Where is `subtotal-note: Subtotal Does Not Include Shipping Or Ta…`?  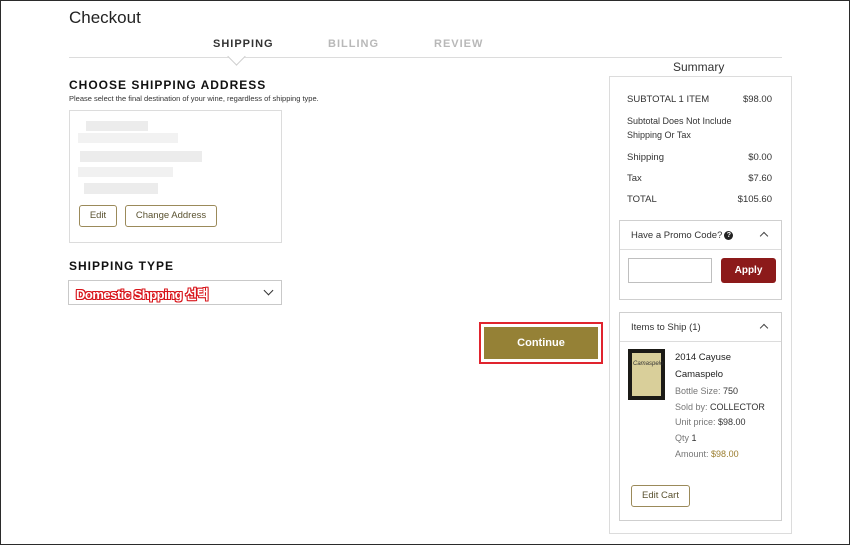 subtotal-note: Subtotal Does Not Include Shipping Or Ta… is located at coordinates (679, 128).